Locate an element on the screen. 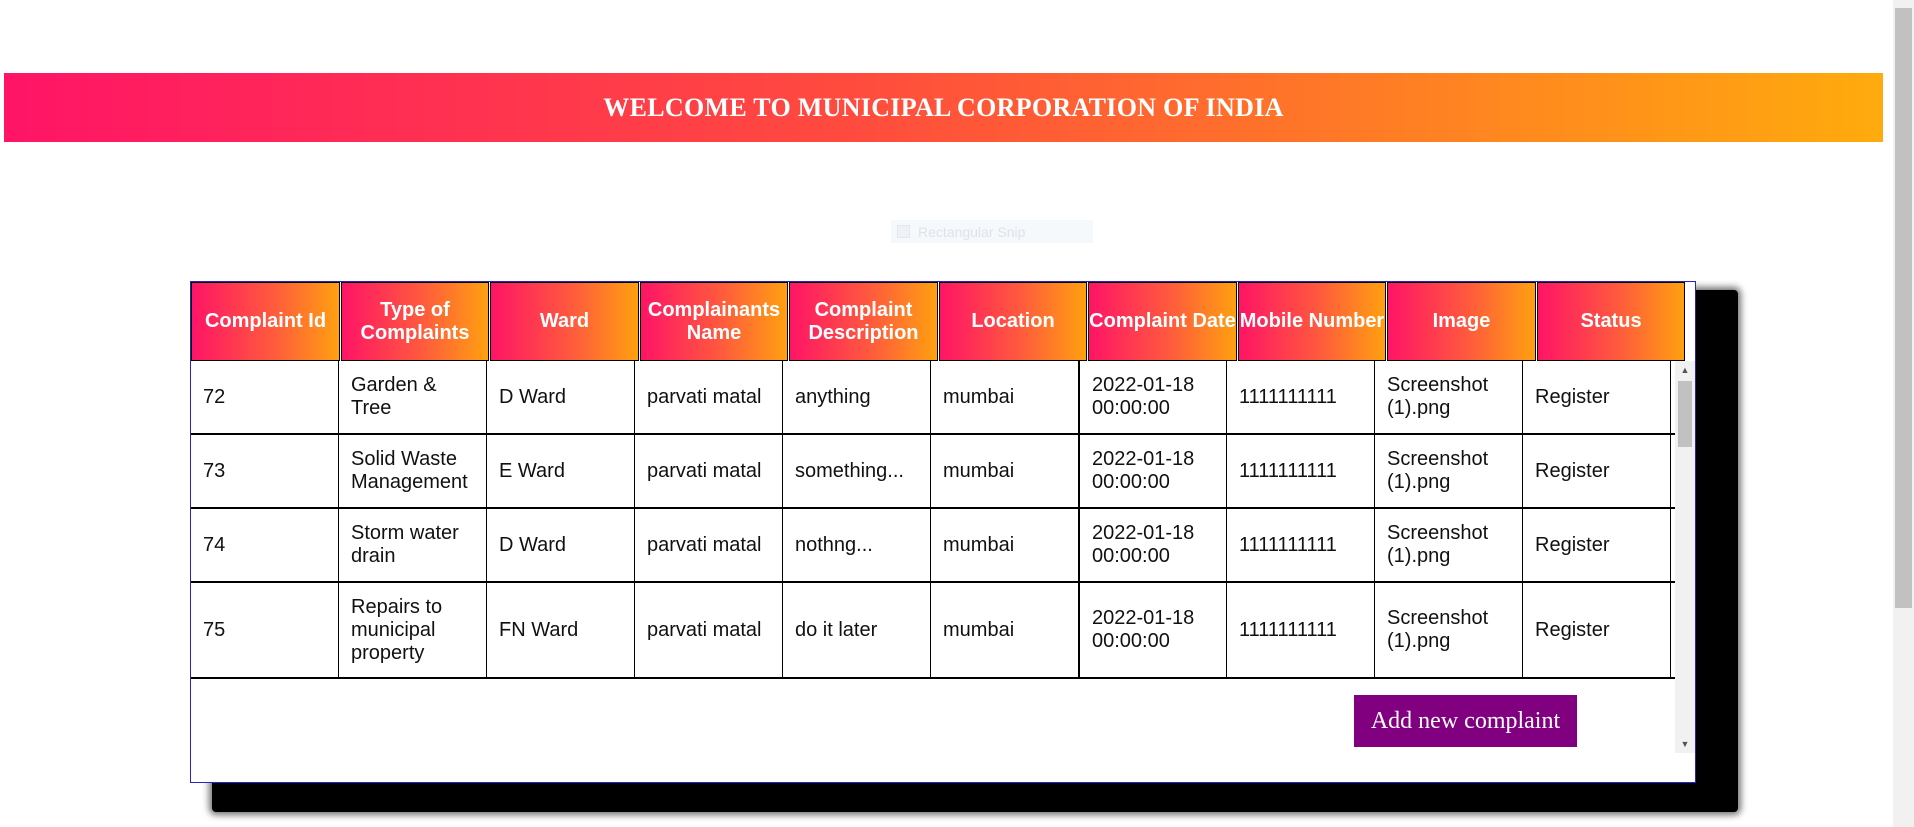 The height and width of the screenshot is (827, 1914). header-complainants-name: Complainants Name is located at coordinates (714, 321).